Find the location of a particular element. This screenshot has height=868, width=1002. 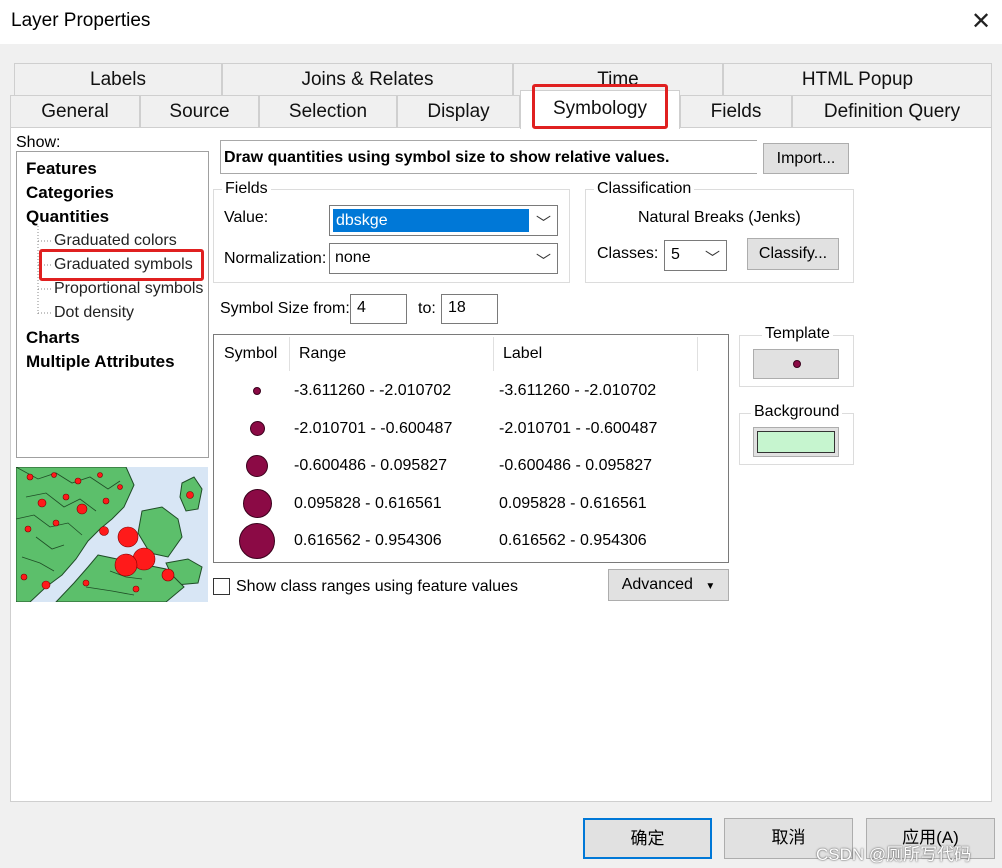

tree-item-categories: Categories is located at coordinates (70, 193).